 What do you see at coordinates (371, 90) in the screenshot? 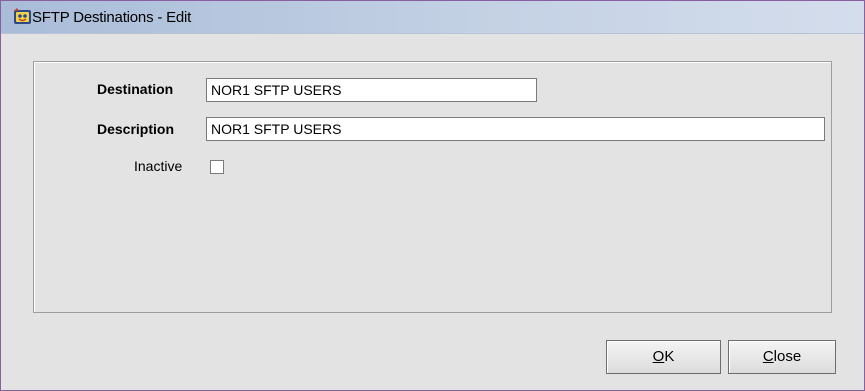
I see `destination-input: NOR1 SFTP USERS` at bounding box center [371, 90].